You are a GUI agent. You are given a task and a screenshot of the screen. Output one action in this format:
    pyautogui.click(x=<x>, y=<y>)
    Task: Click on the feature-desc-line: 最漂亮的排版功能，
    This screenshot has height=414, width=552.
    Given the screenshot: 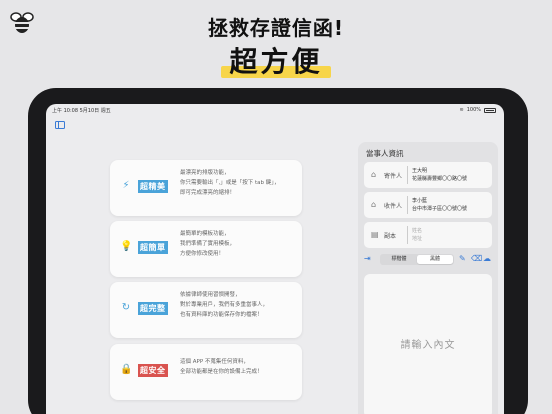 What is the action you would take?
    pyautogui.click(x=205, y=173)
    